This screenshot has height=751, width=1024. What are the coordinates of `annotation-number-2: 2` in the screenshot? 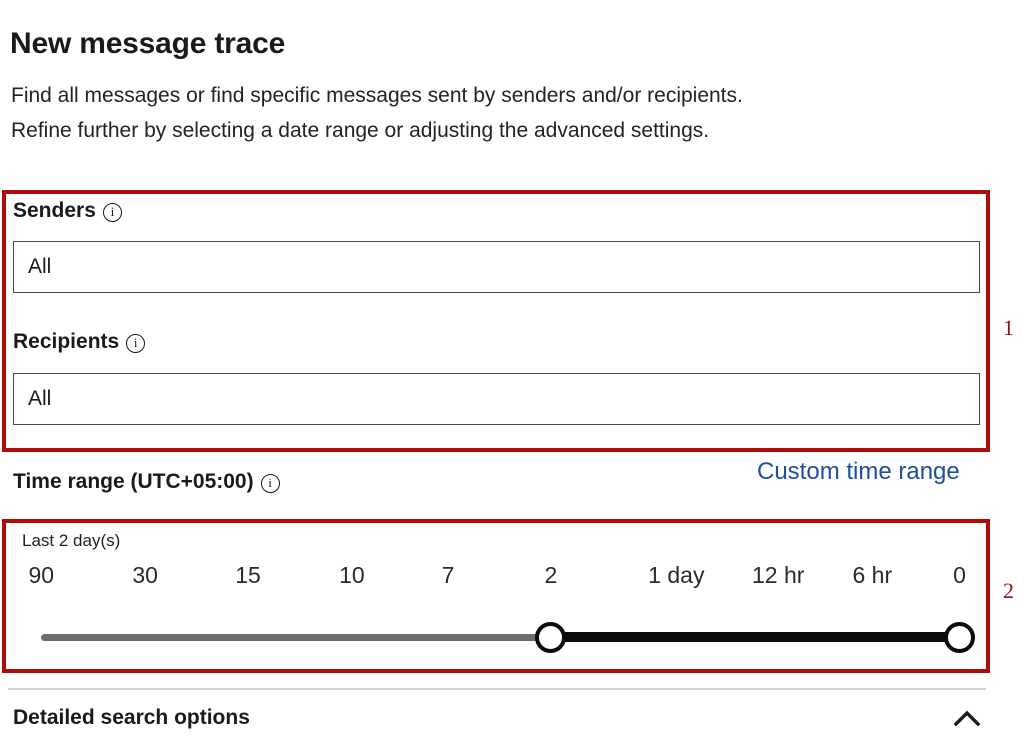 It's located at (1008, 590).